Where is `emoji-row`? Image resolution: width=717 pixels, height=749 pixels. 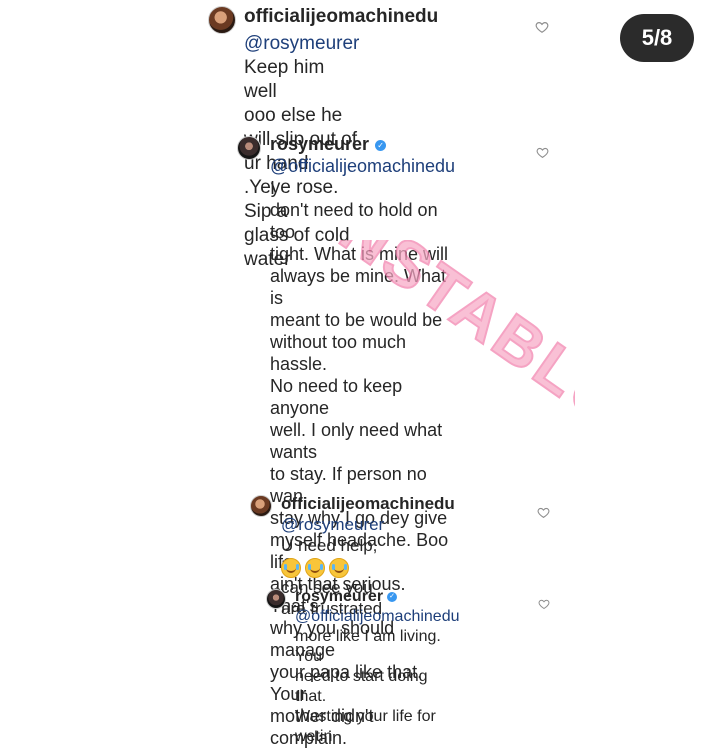 emoji-row is located at coordinates (317, 570).